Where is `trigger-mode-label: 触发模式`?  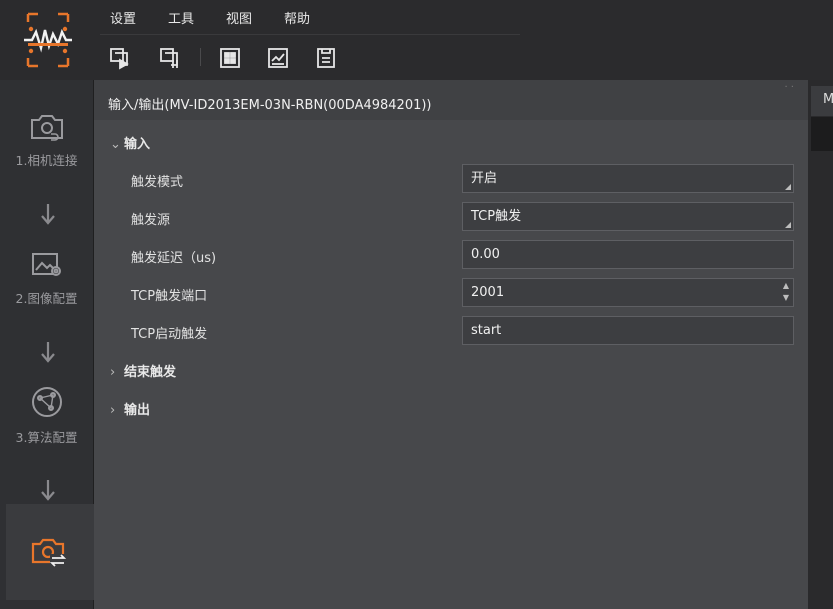
trigger-mode-label: 触发模式 is located at coordinates (157, 182).